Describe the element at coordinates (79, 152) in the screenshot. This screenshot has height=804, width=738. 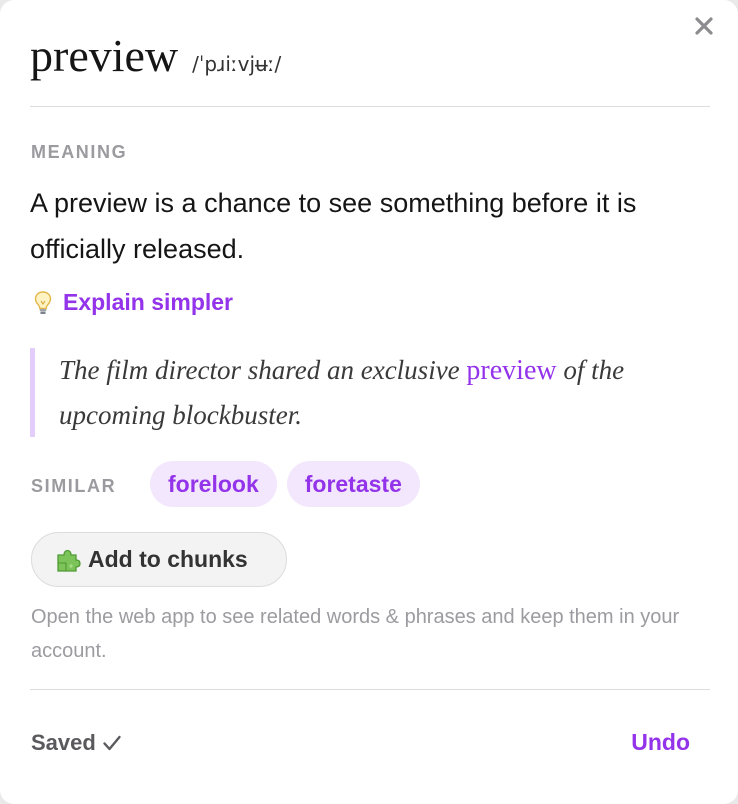
I see `meaning-label: MEANING` at that location.